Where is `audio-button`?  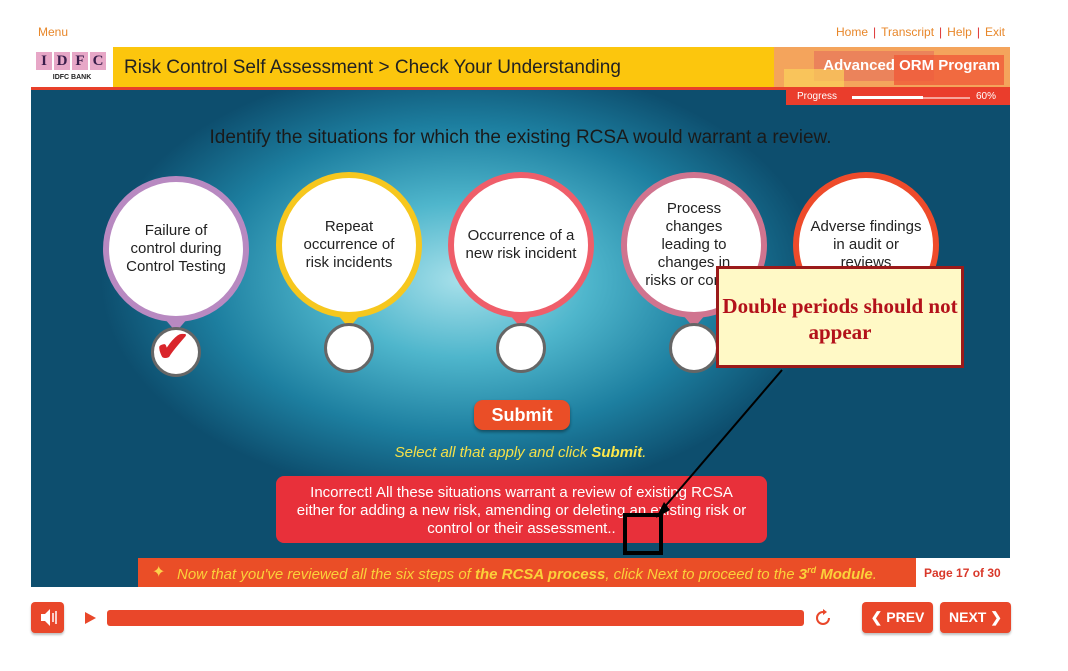 audio-button is located at coordinates (47, 617).